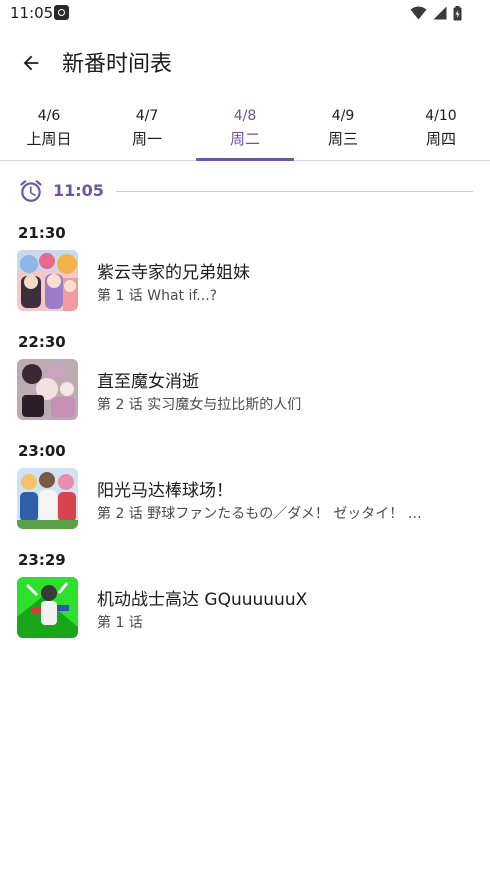 This screenshot has width=490, height=871. Describe the element at coordinates (42, 233) in the screenshot. I see `slot-time: 21:30` at that location.